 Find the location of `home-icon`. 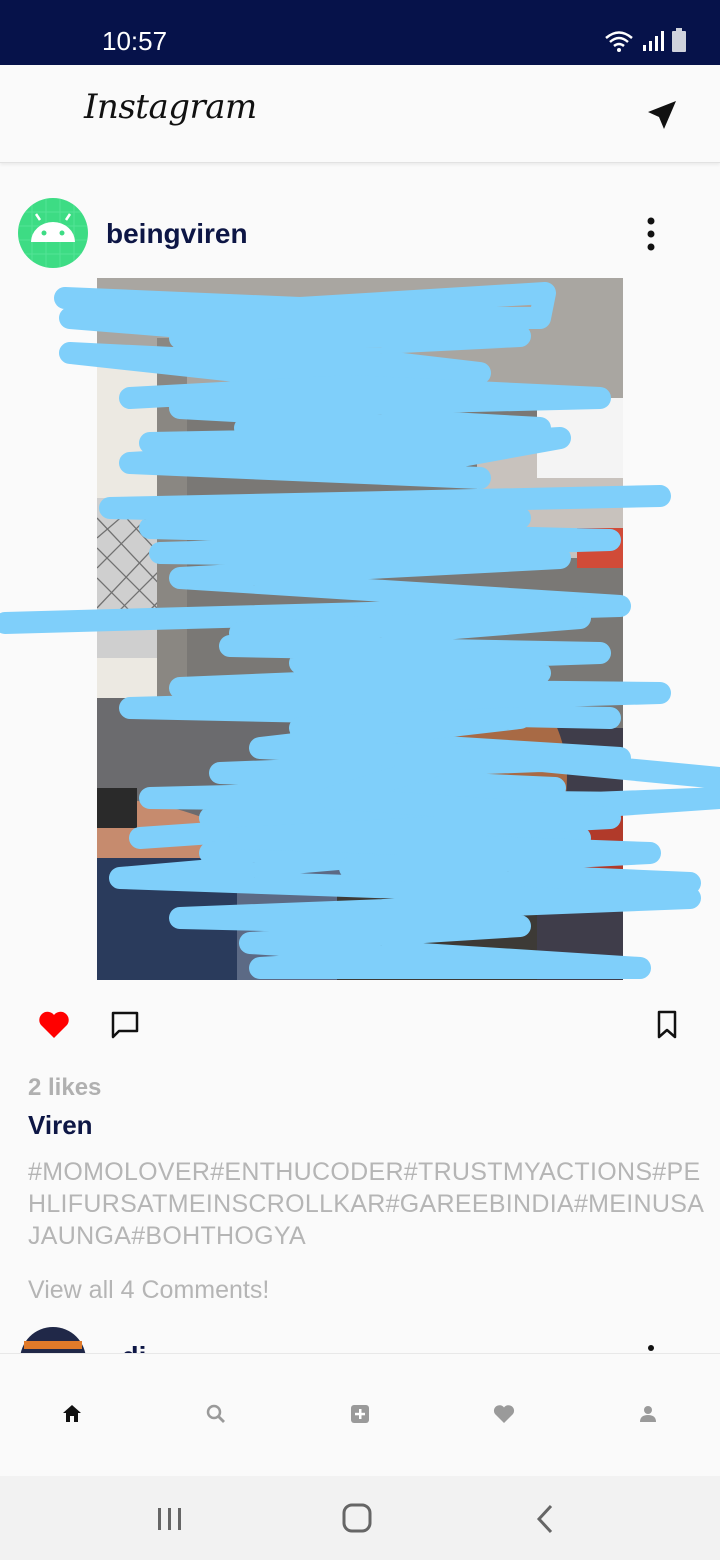

home-icon is located at coordinates (72, 1414).